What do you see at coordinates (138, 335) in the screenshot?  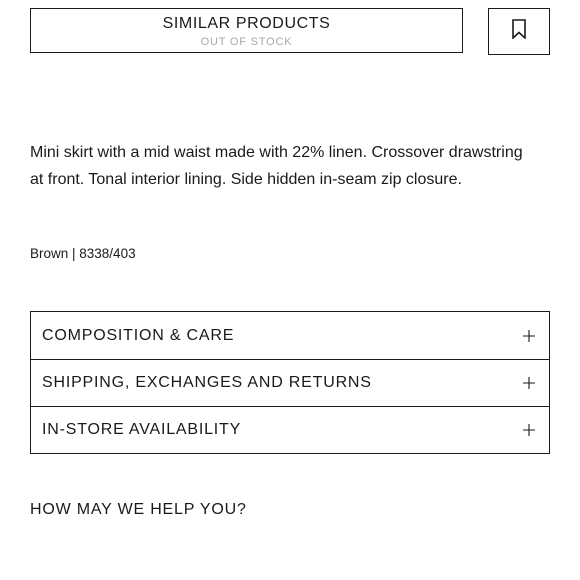 I see `accordion-item-label: COMPOSITION & CARE` at bounding box center [138, 335].